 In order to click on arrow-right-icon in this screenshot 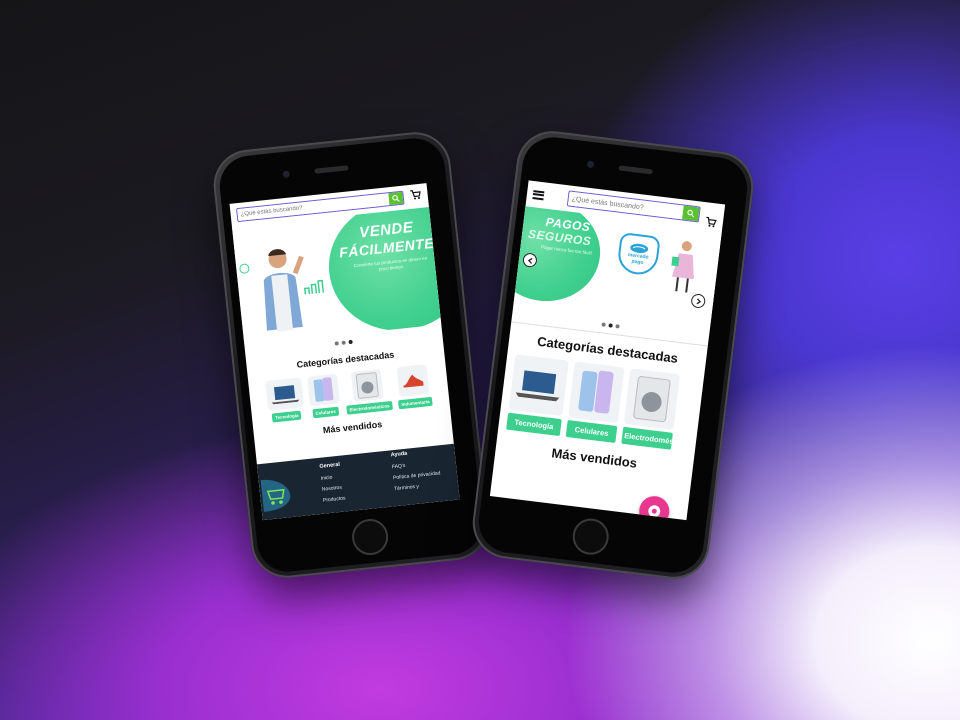, I will do `click(698, 300)`.